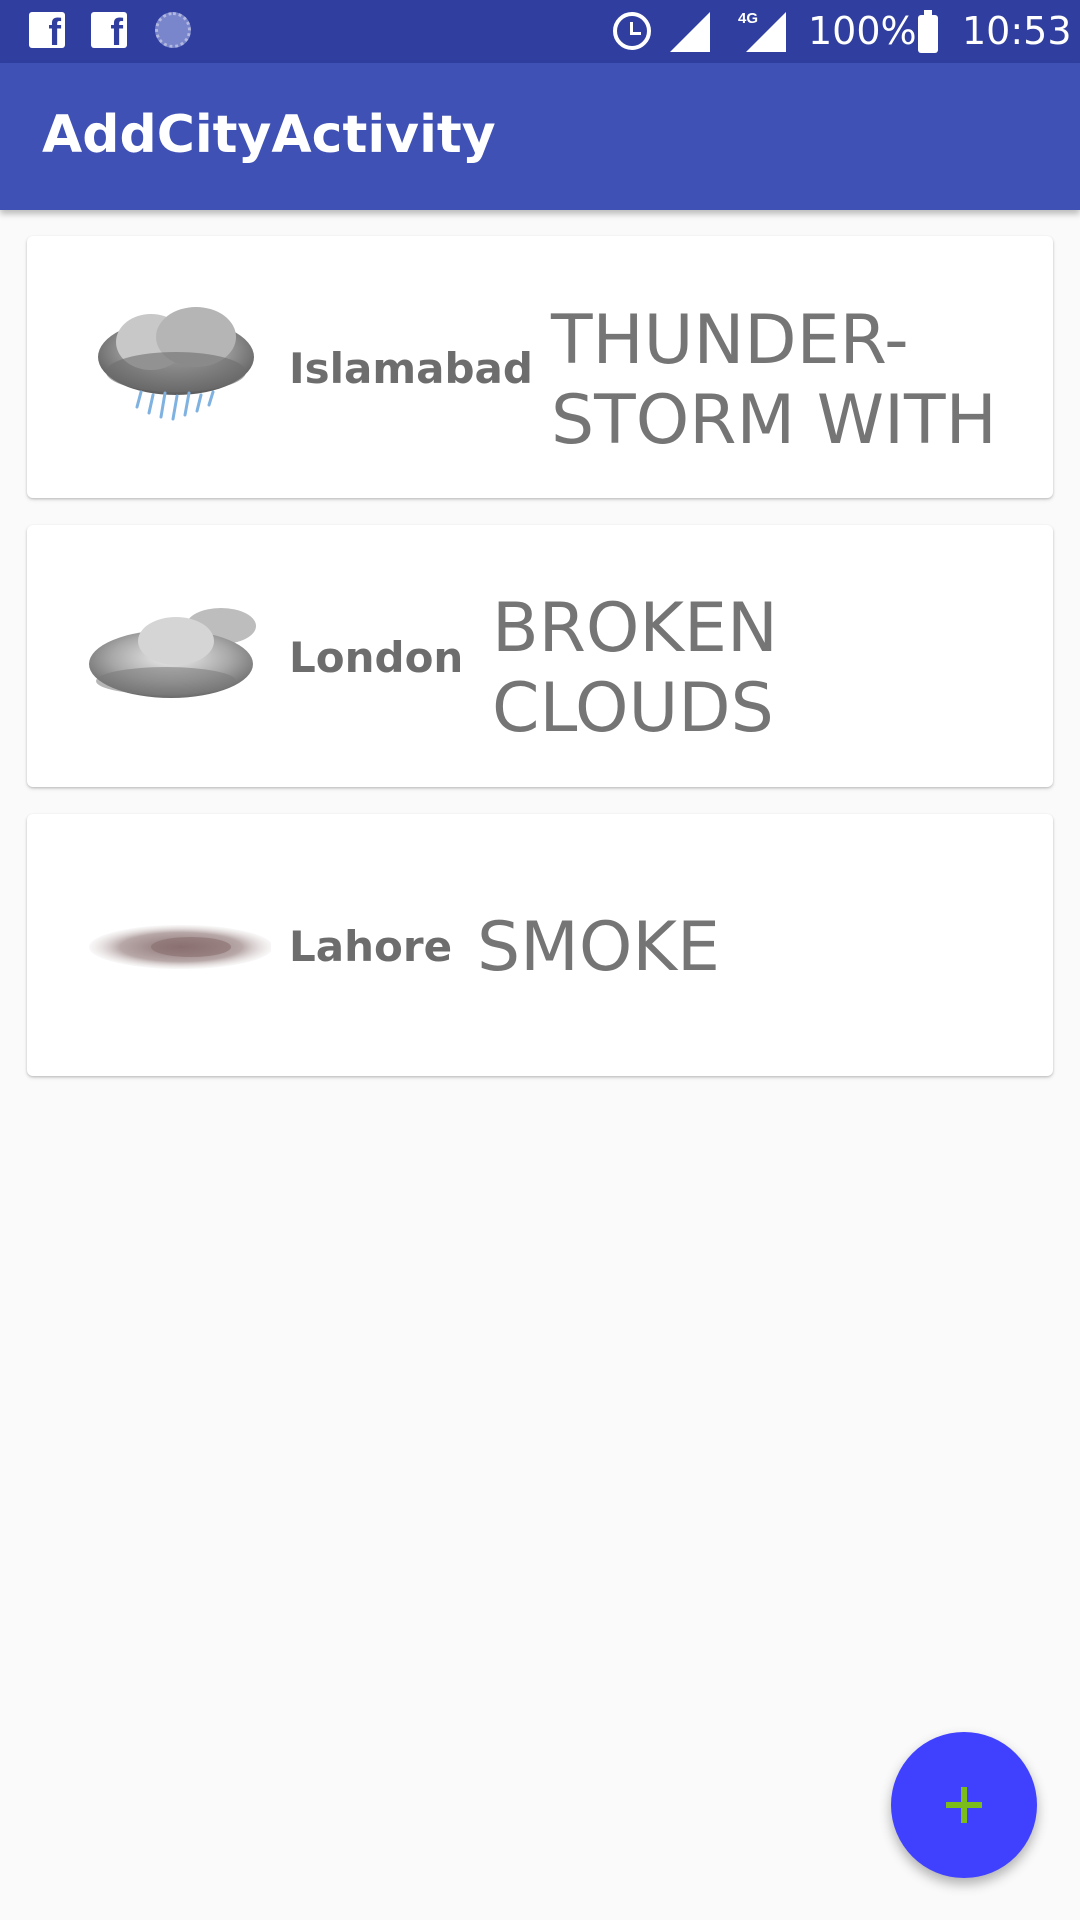 This screenshot has width=1080, height=1920. What do you see at coordinates (269, 135) in the screenshot?
I see `page-title: AddCityActivity` at bounding box center [269, 135].